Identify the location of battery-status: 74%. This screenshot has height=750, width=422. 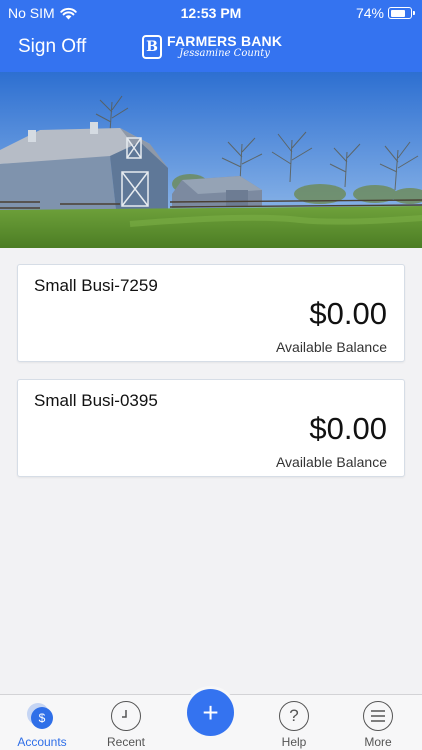
(385, 13).